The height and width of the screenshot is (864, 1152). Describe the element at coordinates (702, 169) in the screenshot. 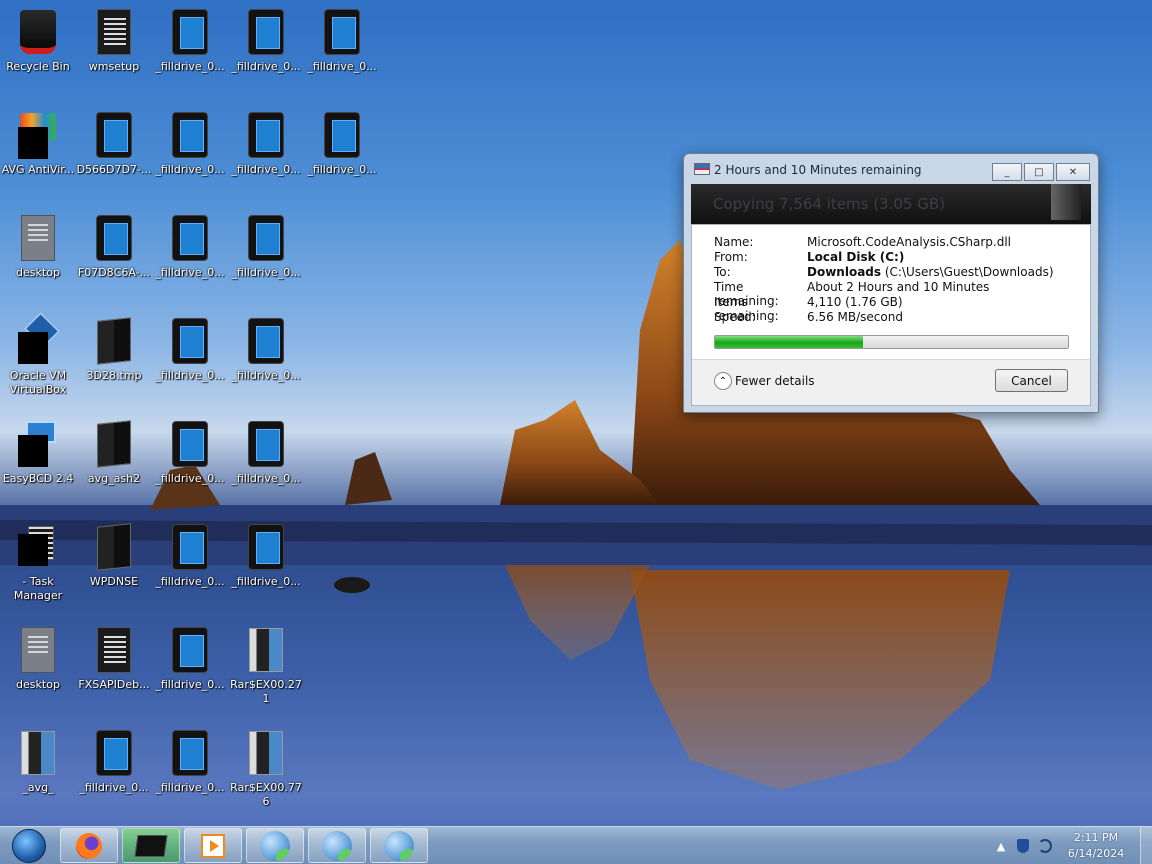

I see `copy-window-icon` at that location.